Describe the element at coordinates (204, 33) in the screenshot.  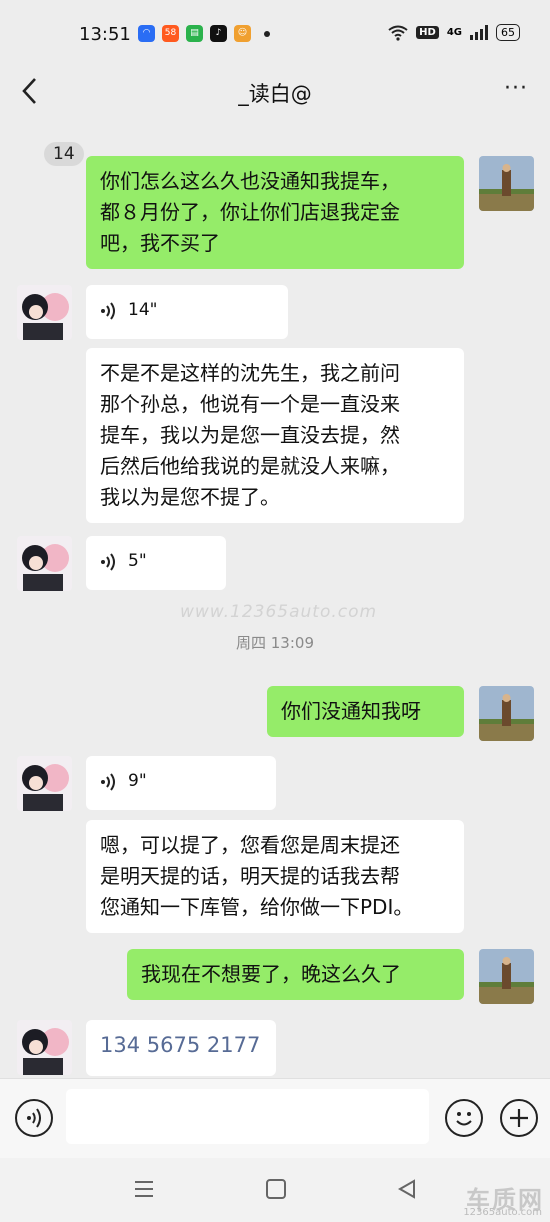
I see `notification-icons: ◠ 58 ▤ ♪ ☺` at that location.